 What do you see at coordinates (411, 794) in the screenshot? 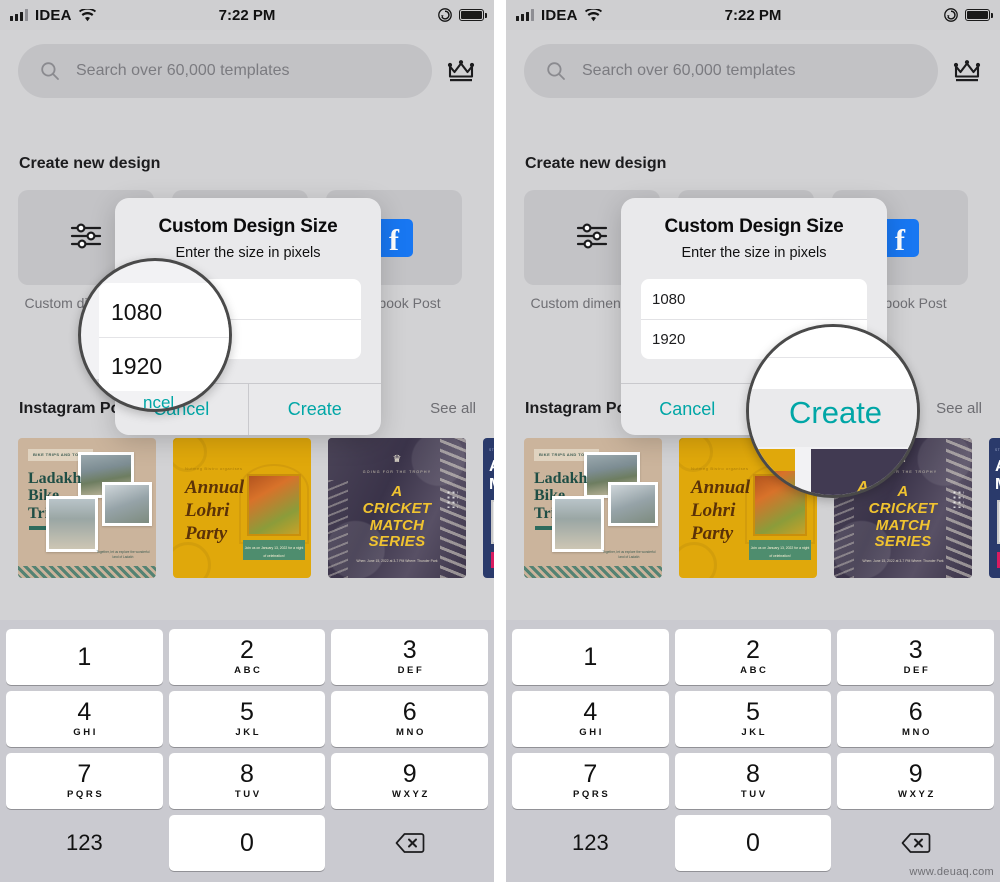
I see `key-letters: WXYZ` at bounding box center [411, 794].